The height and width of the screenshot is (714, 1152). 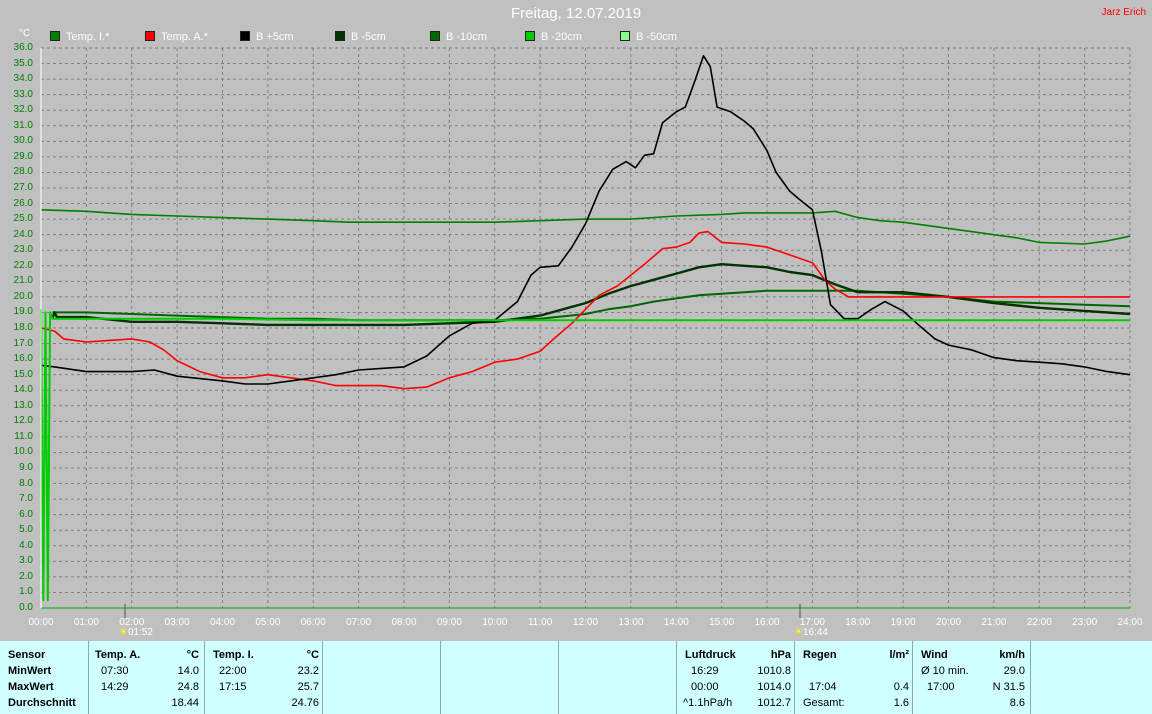 I want to click on rain-unit: l/m², so click(x=899, y=655).